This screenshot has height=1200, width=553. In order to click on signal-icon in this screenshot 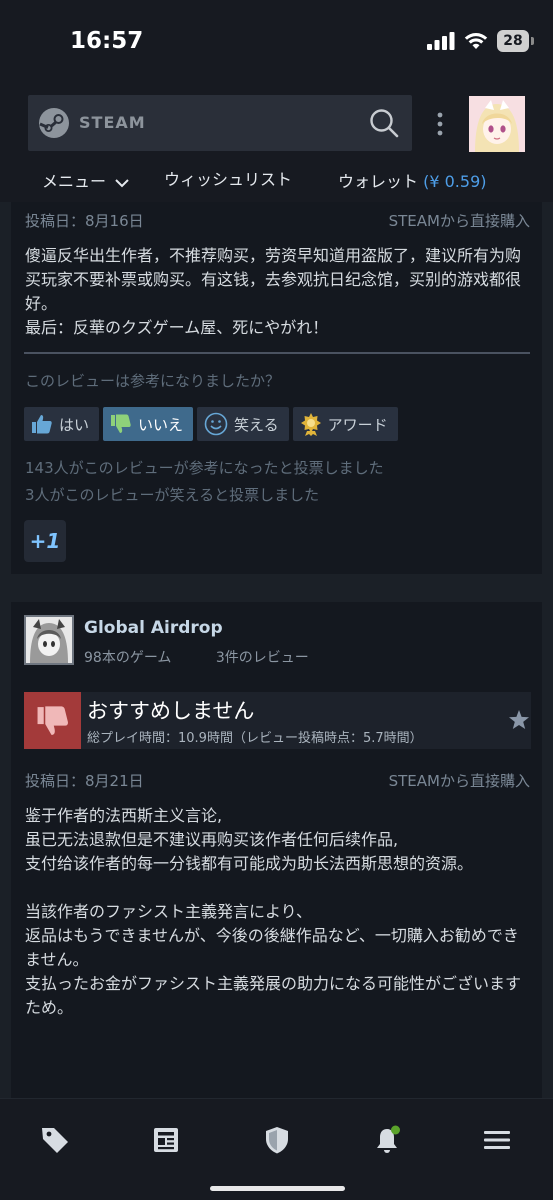, I will do `click(441, 41)`.